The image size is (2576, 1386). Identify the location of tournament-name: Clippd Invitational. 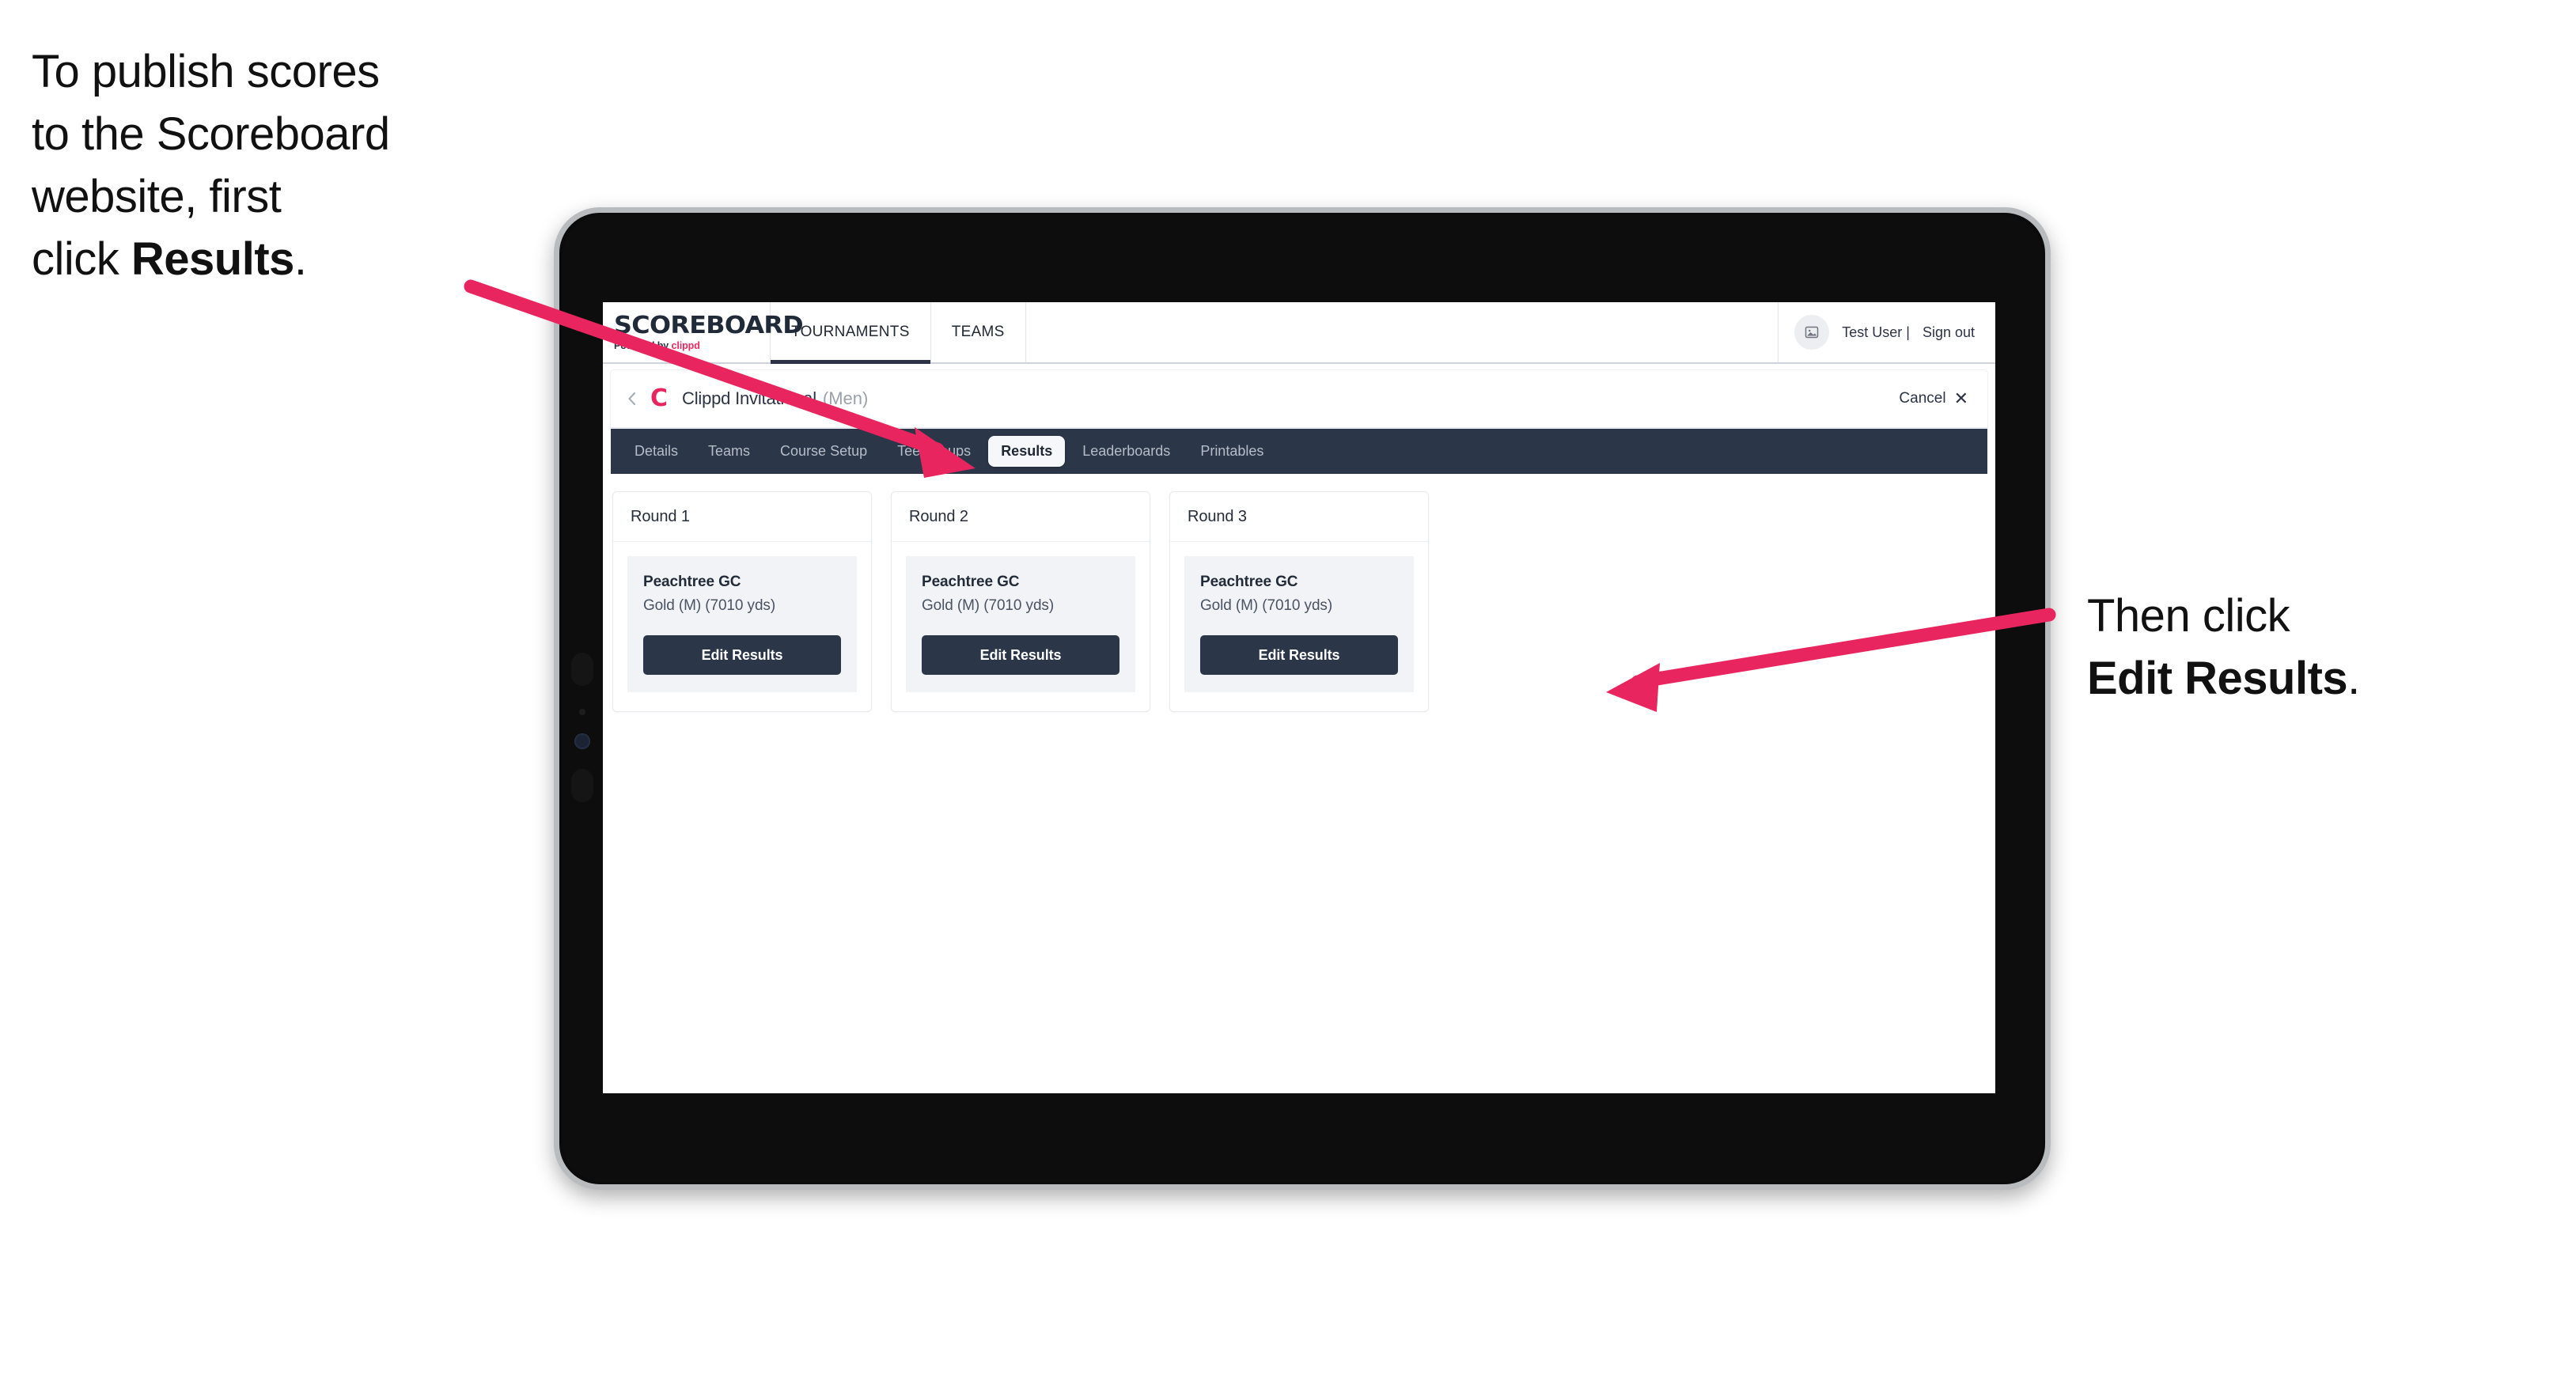
(749, 398).